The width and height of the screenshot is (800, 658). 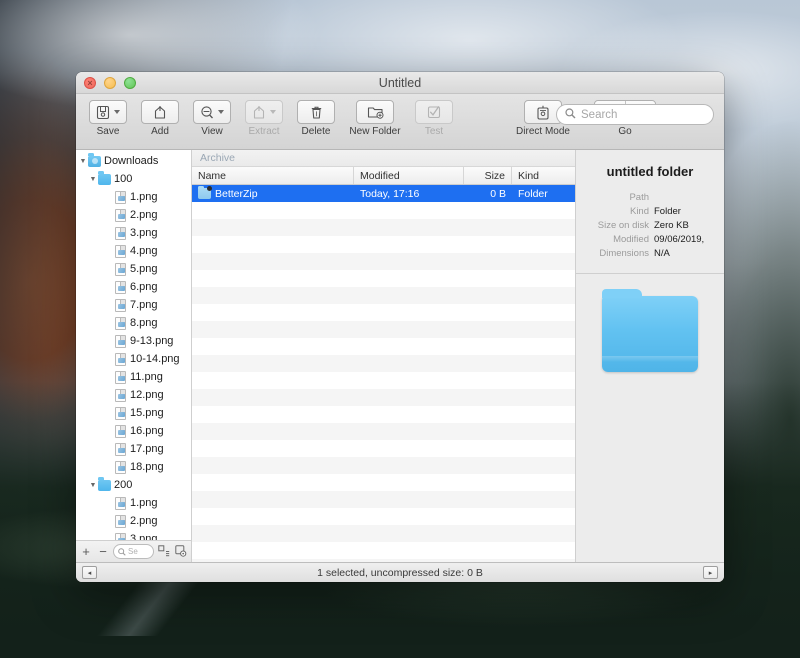 I want to click on test-icon, so click(x=434, y=112).